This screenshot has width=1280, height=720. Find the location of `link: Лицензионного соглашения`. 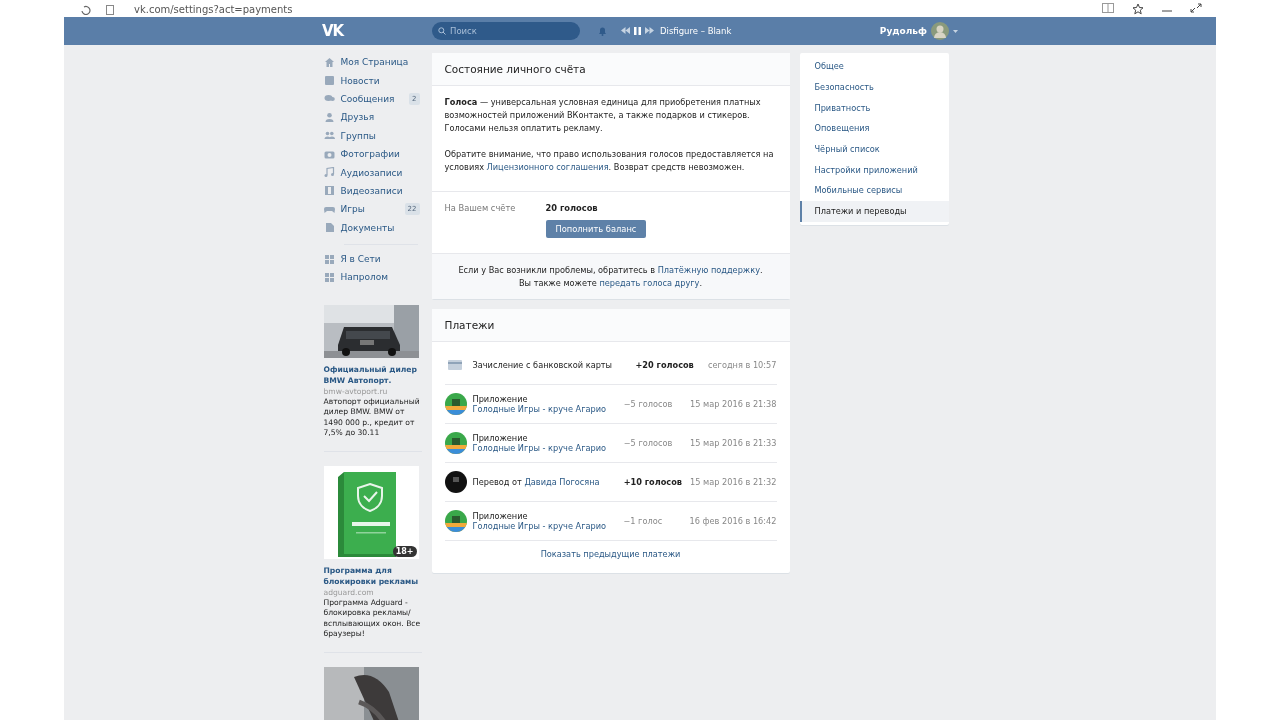

link: Лицензионного соглашения is located at coordinates (547, 167).